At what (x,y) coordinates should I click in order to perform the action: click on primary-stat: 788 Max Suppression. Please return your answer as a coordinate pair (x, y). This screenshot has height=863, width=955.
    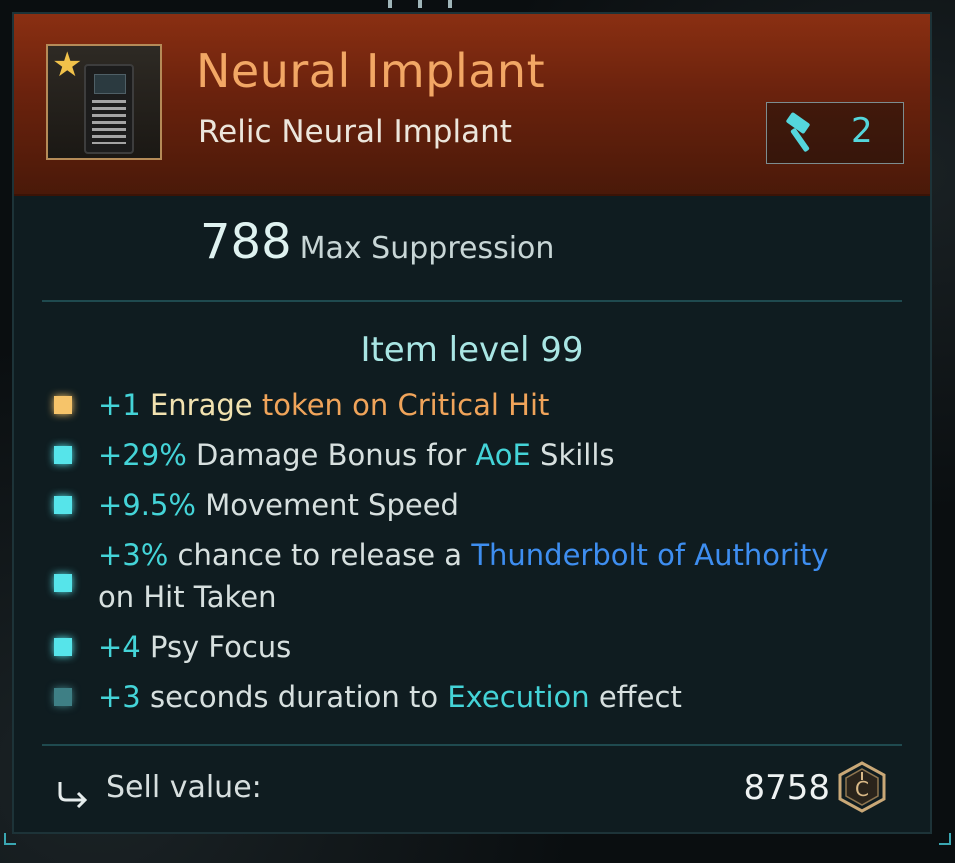
    Looking at the image, I should click on (377, 246).